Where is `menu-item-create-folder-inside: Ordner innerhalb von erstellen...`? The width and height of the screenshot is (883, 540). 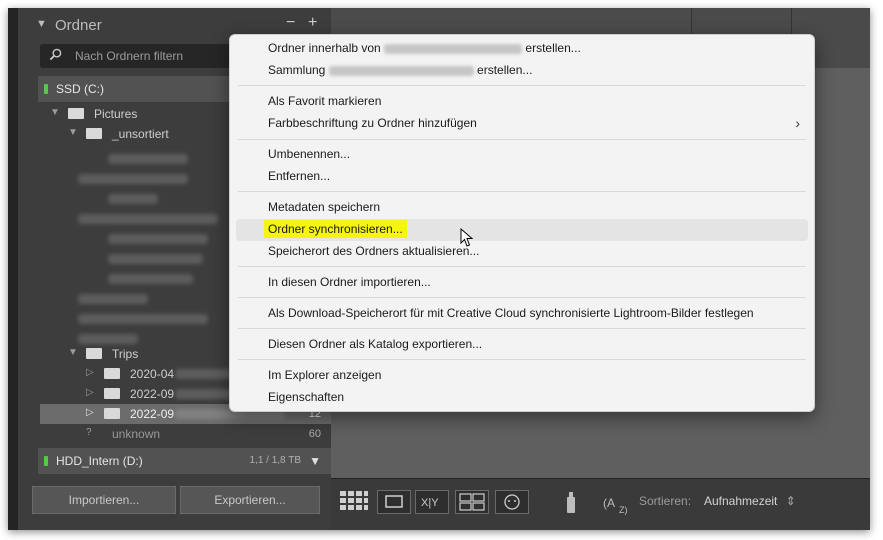
menu-item-create-folder-inside: Ordner innerhalb von erstellen... is located at coordinates (424, 49).